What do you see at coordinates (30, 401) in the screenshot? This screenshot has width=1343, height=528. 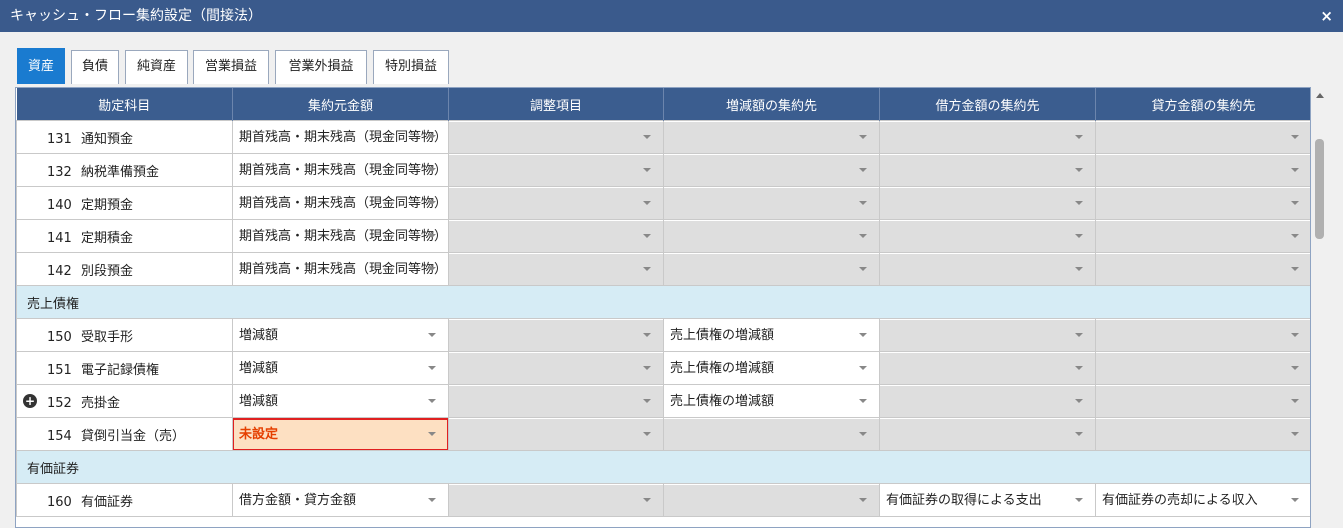 I see `expand-plus-icon: +` at bounding box center [30, 401].